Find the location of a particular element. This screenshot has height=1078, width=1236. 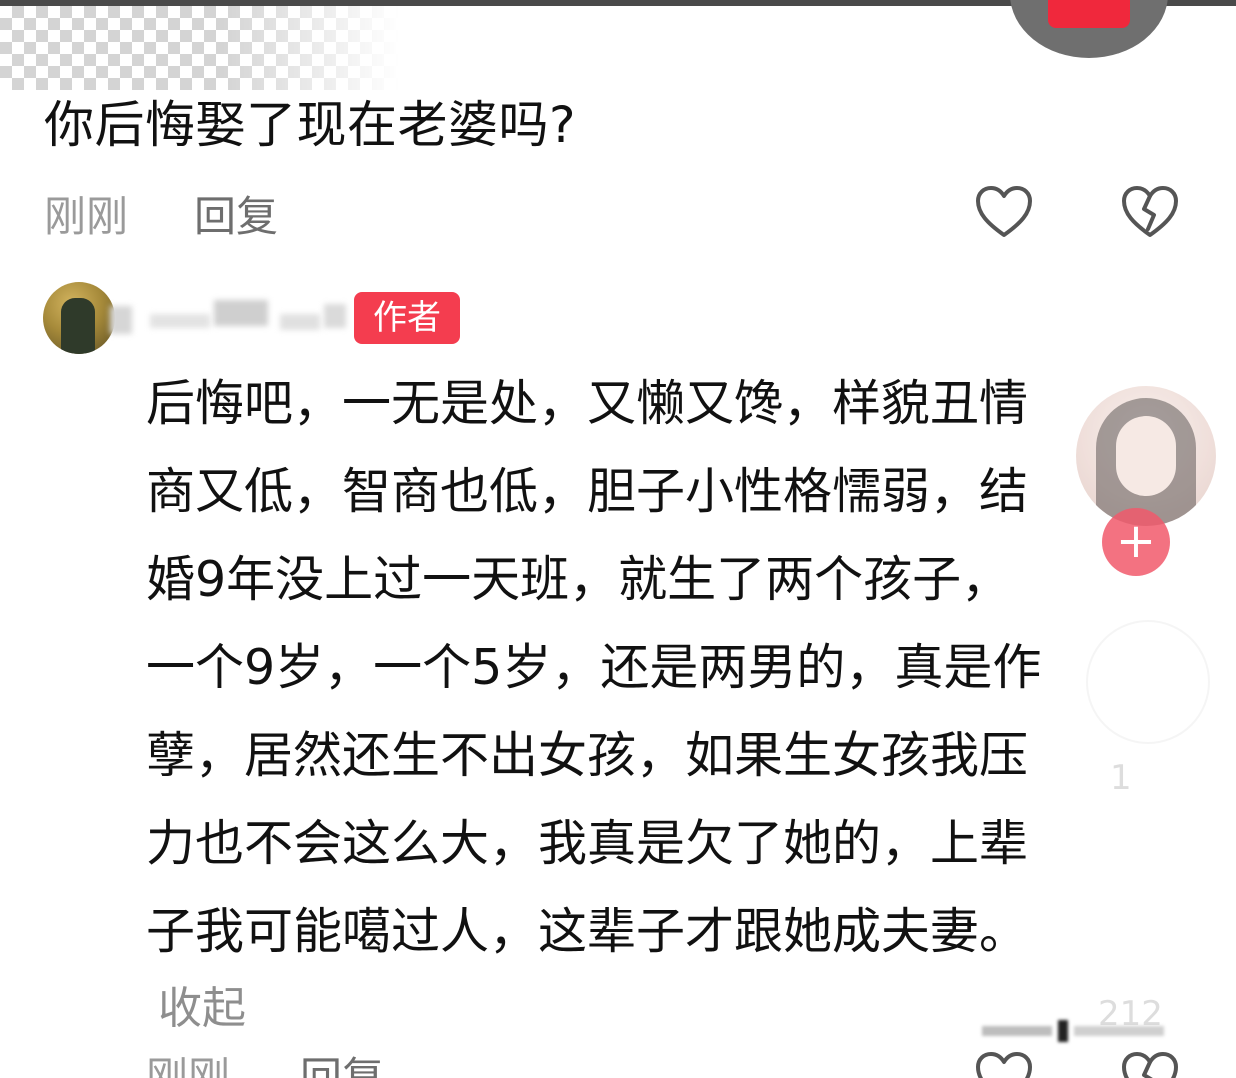

author-badge: 作者 is located at coordinates (407, 318).